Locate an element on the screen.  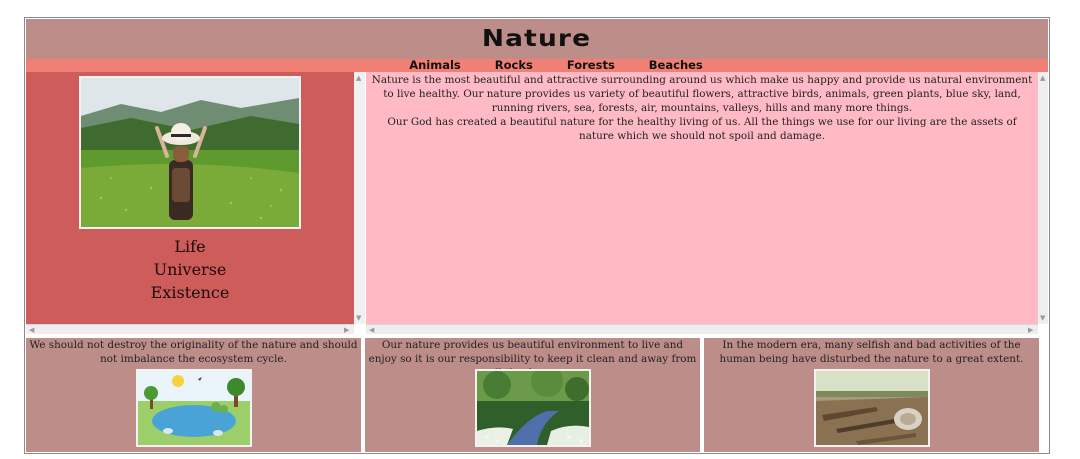
deforestation-svg is located at coordinates (871, 408).